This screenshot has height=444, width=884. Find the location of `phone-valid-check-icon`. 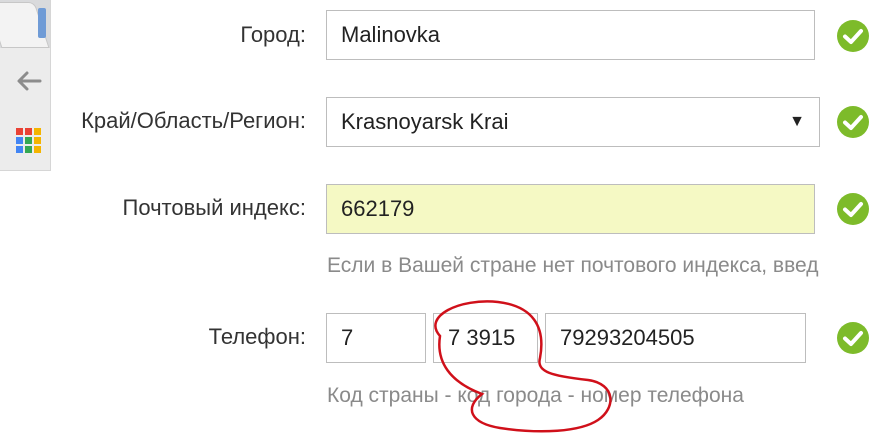

phone-valid-check-icon is located at coordinates (853, 338).